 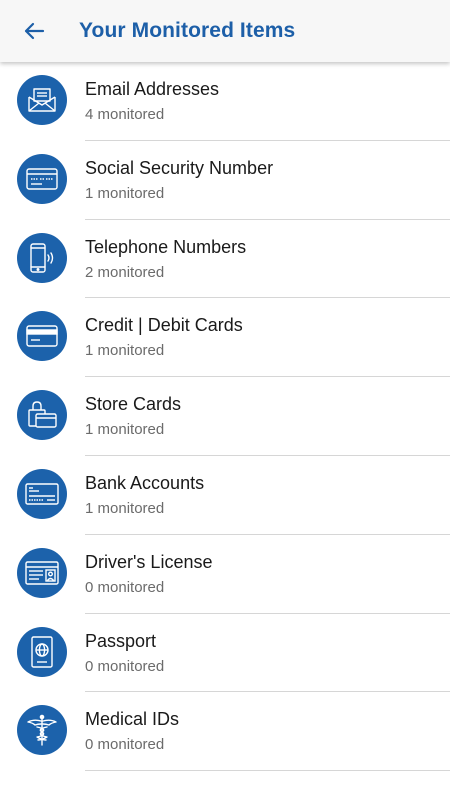 What do you see at coordinates (145, 482) in the screenshot?
I see `item-label: Bank Accounts` at bounding box center [145, 482].